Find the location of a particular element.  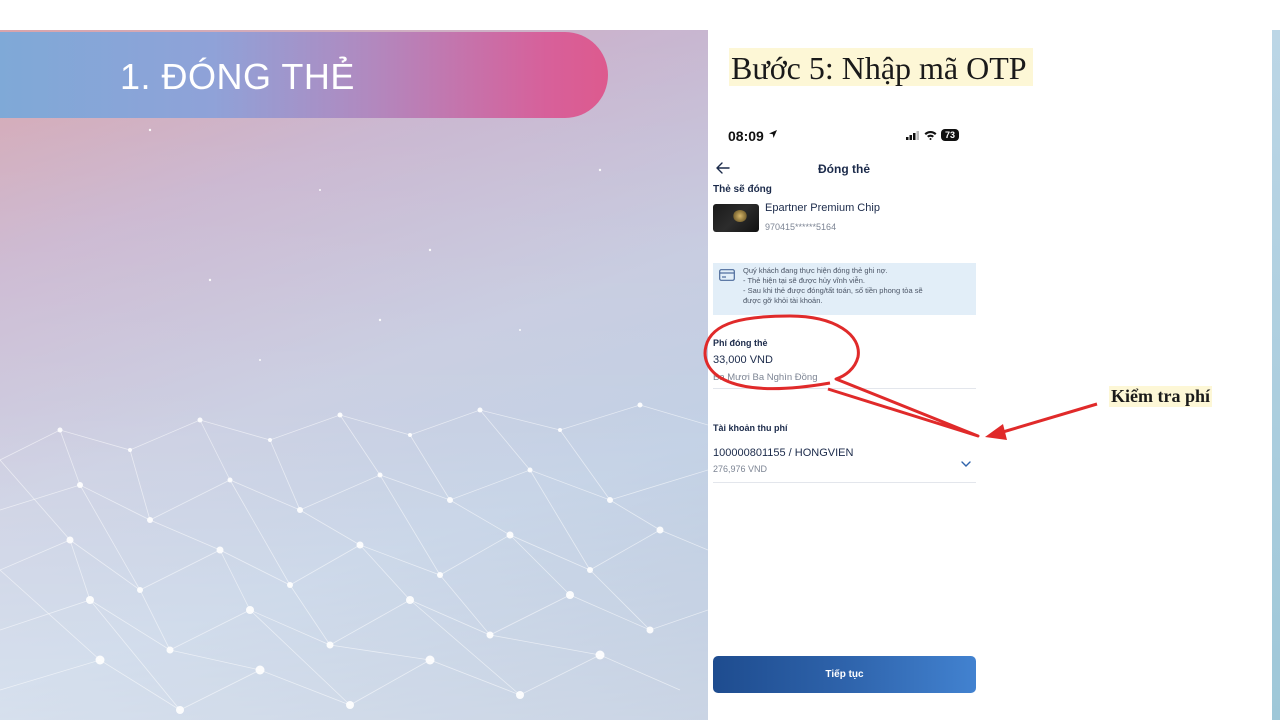

fee-label: Phí đóng thẻ is located at coordinates (740, 343).